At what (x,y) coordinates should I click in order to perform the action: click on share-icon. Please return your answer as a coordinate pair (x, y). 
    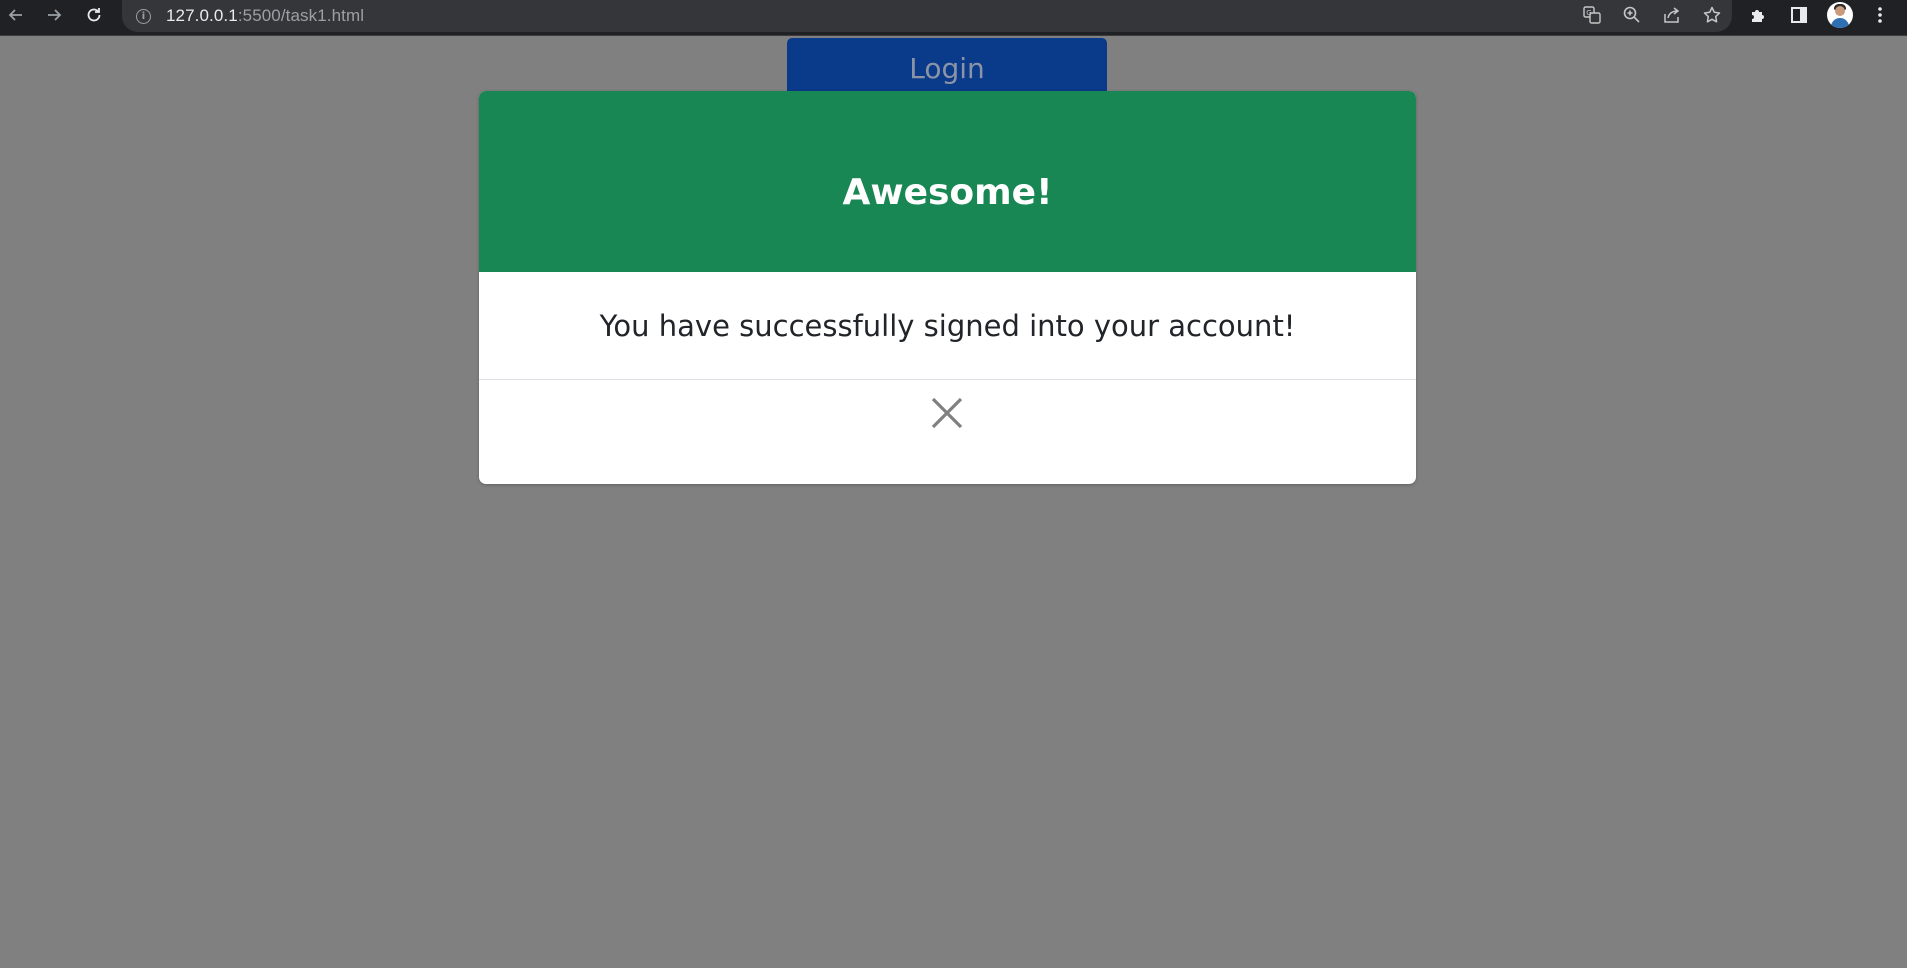
    Looking at the image, I should click on (1672, 15).